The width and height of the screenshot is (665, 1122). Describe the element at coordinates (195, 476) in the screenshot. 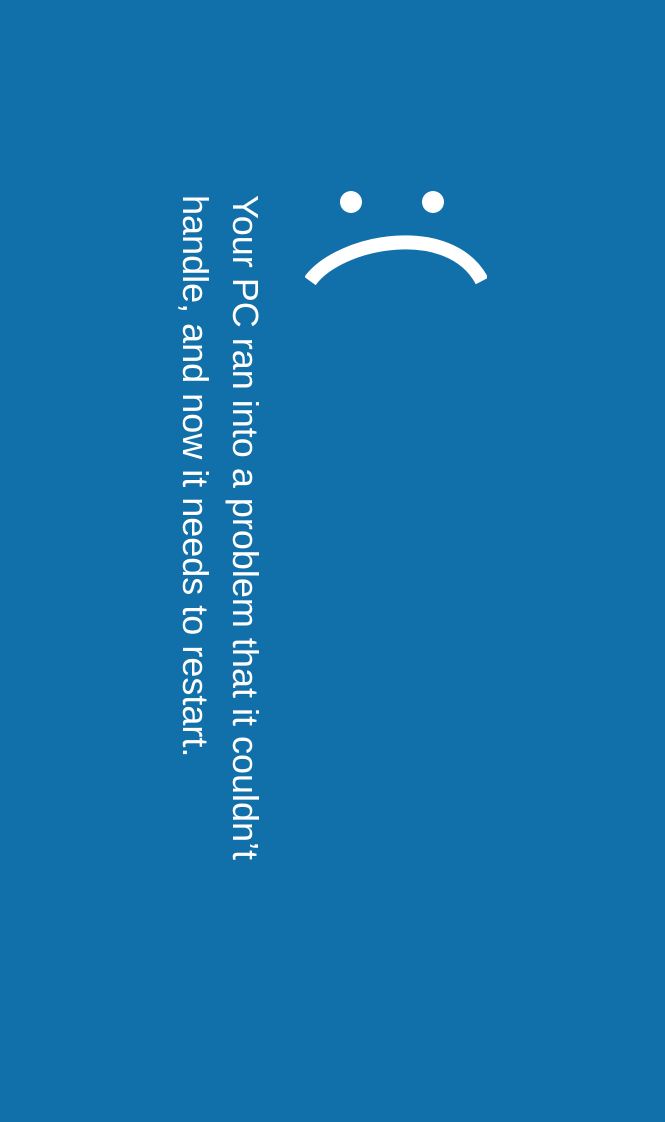

I see `error-message-line-2: handle, and now it needs to restart.` at that location.